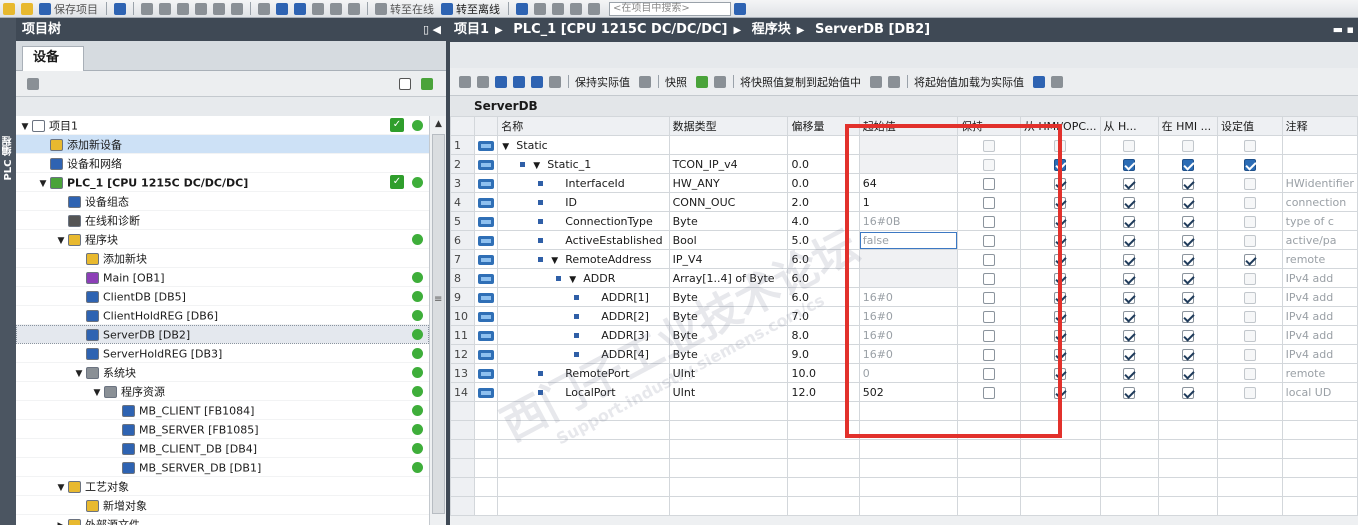 The width and height of the screenshot is (1358, 525). I want to click on tree-item: 添加新设备, so click(222, 144).